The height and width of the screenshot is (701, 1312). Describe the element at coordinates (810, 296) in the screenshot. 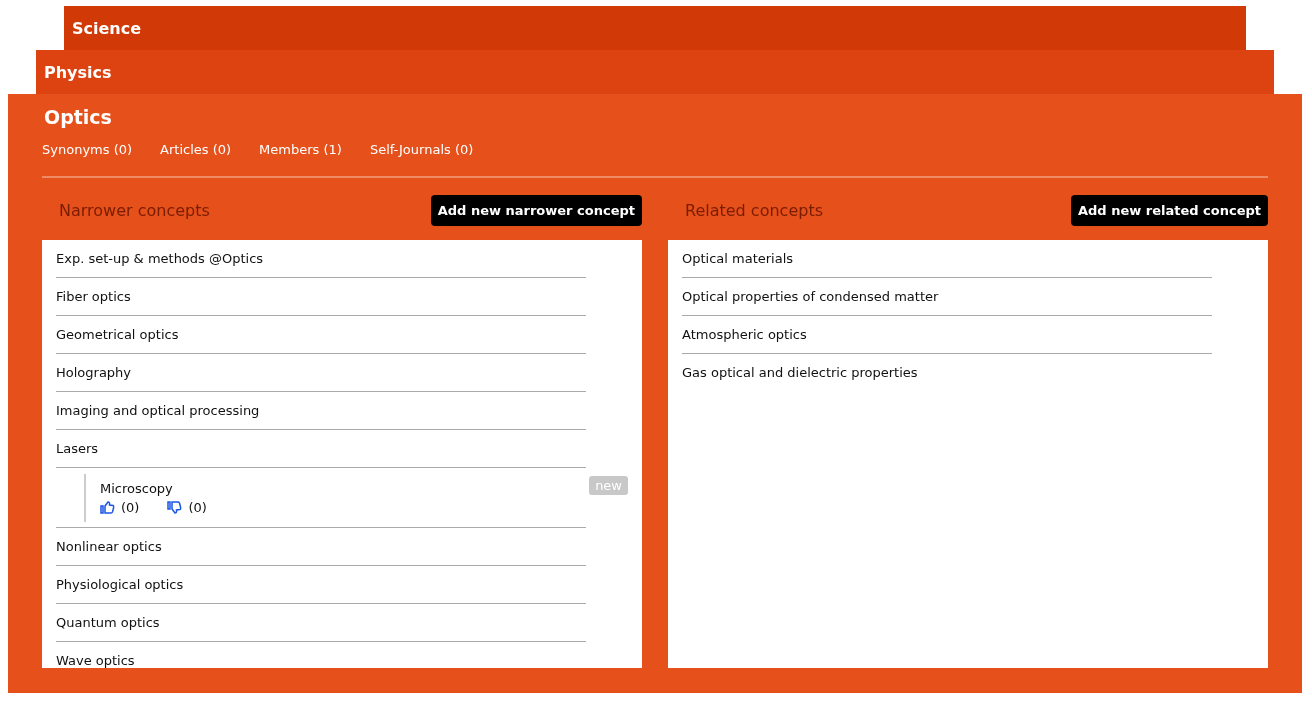

I see `concept-link: Optical properties of condensed matter` at that location.